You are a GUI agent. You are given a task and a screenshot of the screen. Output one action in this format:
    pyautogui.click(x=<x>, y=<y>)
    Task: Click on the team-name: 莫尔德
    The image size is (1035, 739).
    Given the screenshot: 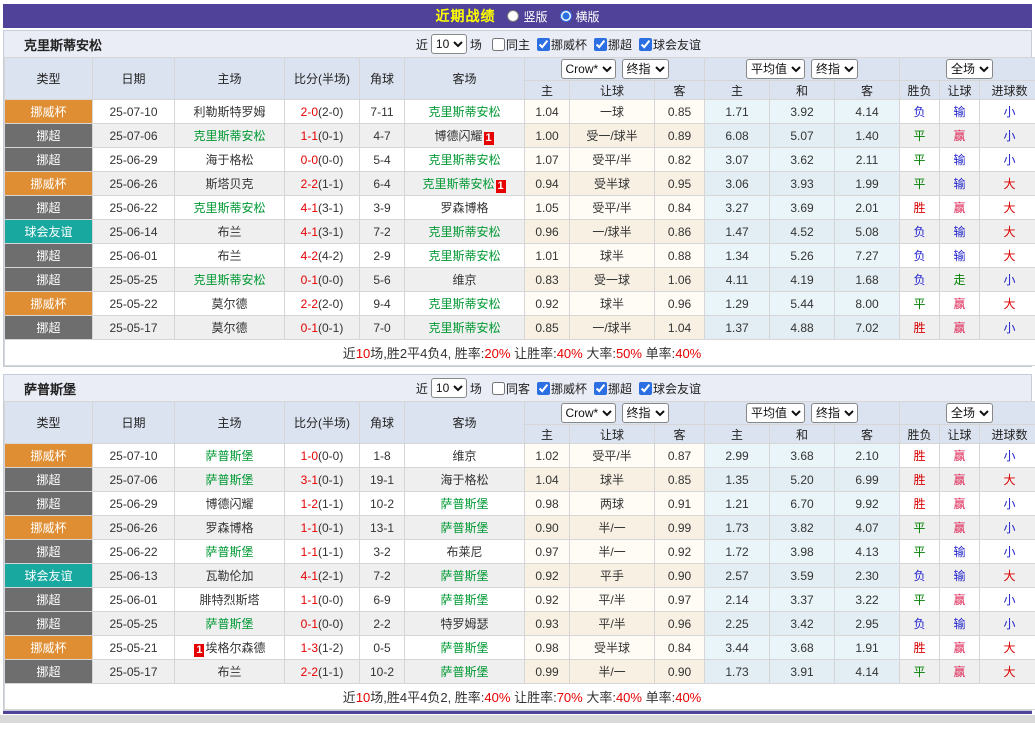 What is the action you would take?
    pyautogui.click(x=229, y=304)
    